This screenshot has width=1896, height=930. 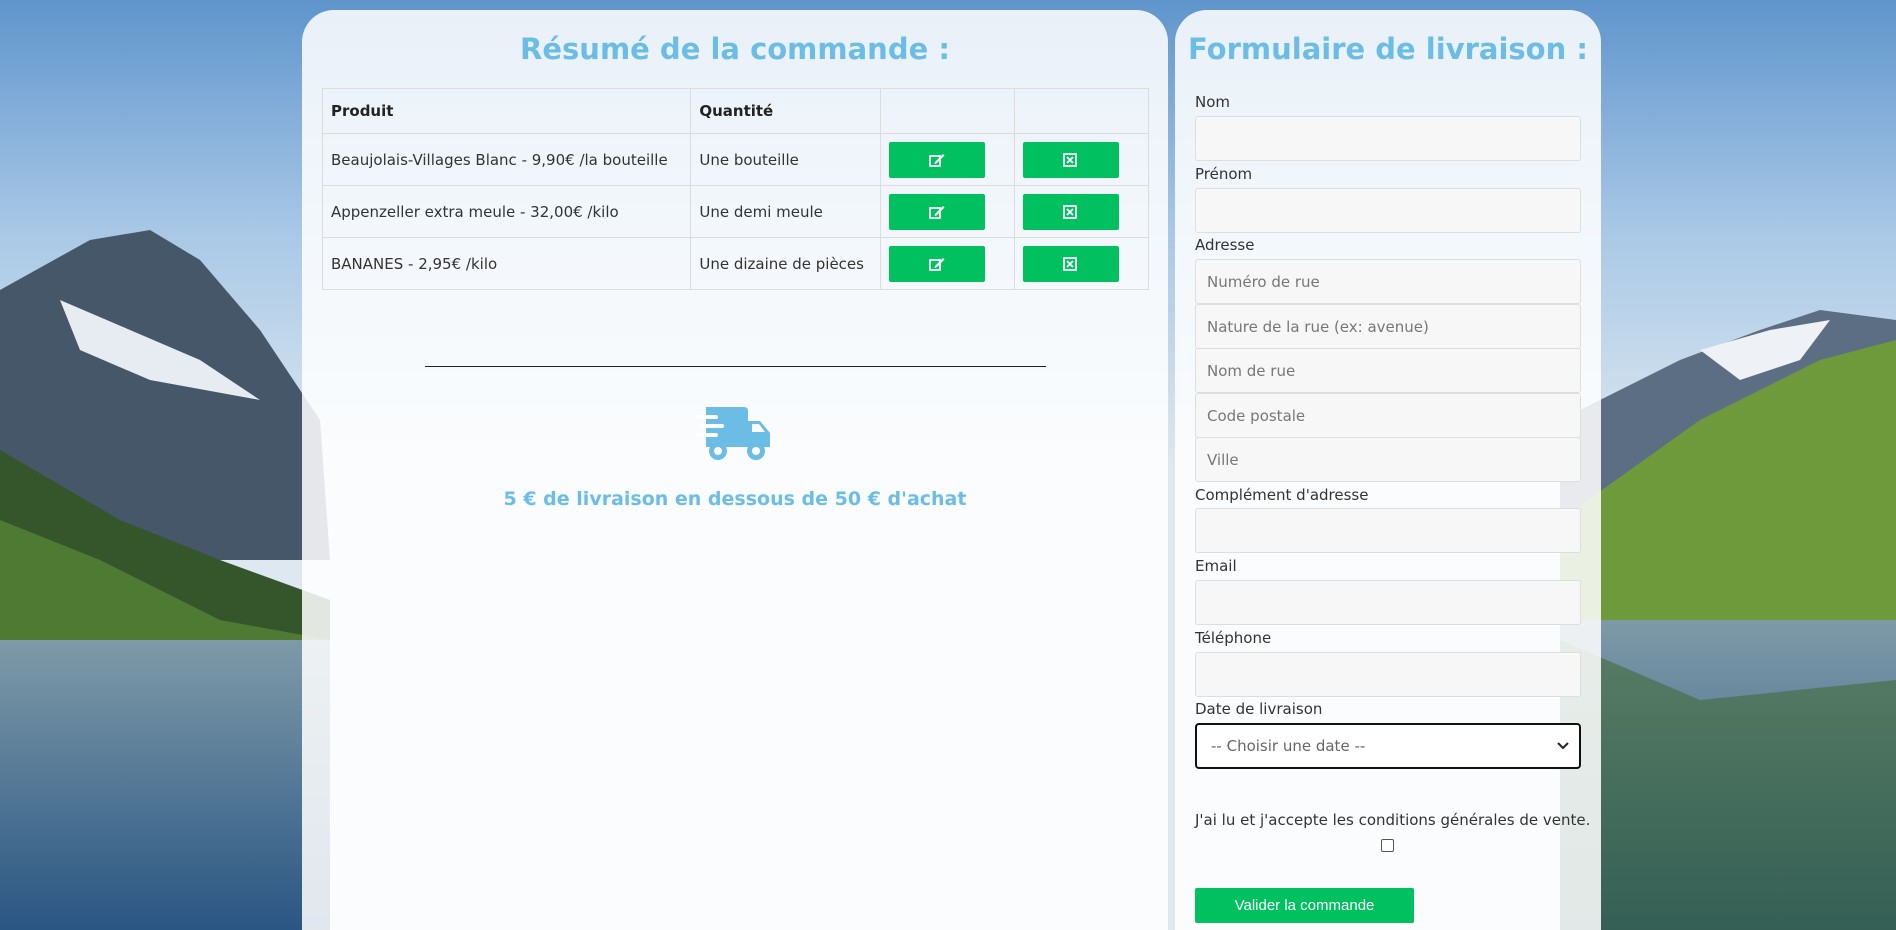 I want to click on email-label: Email, so click(x=1216, y=566).